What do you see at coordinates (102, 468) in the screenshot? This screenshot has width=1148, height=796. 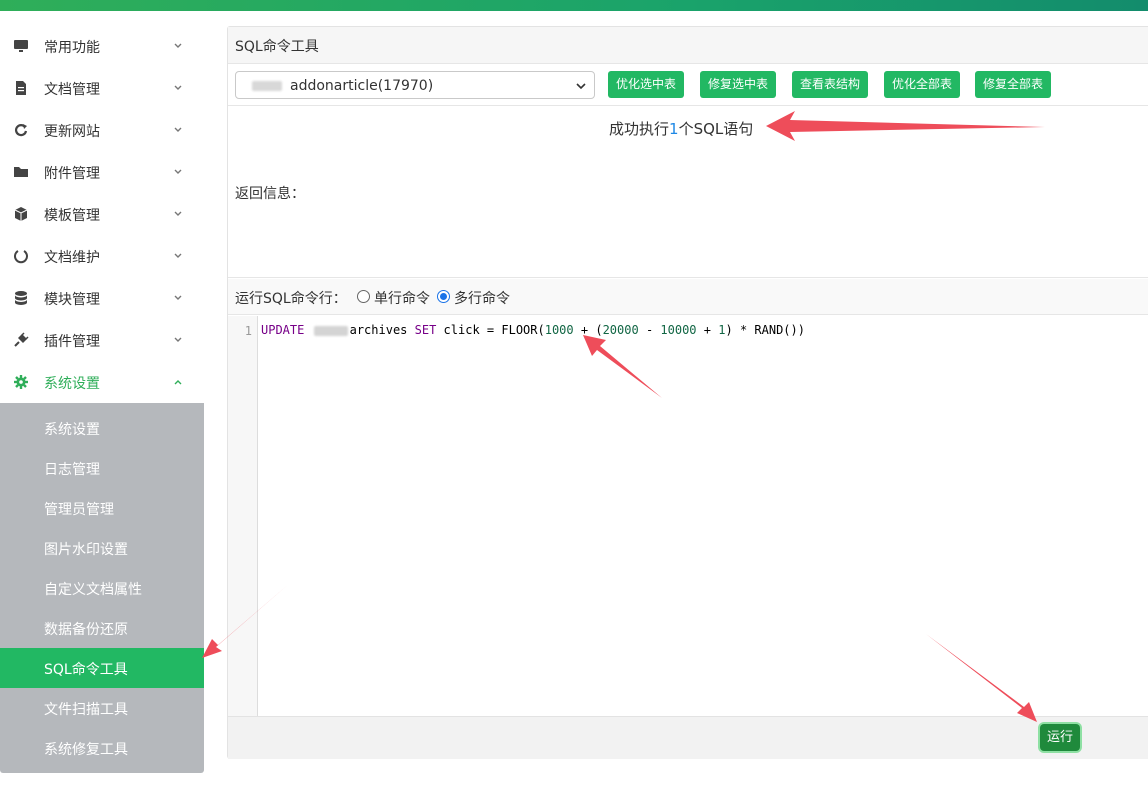 I see `submenu-item-log: 日志管理` at bounding box center [102, 468].